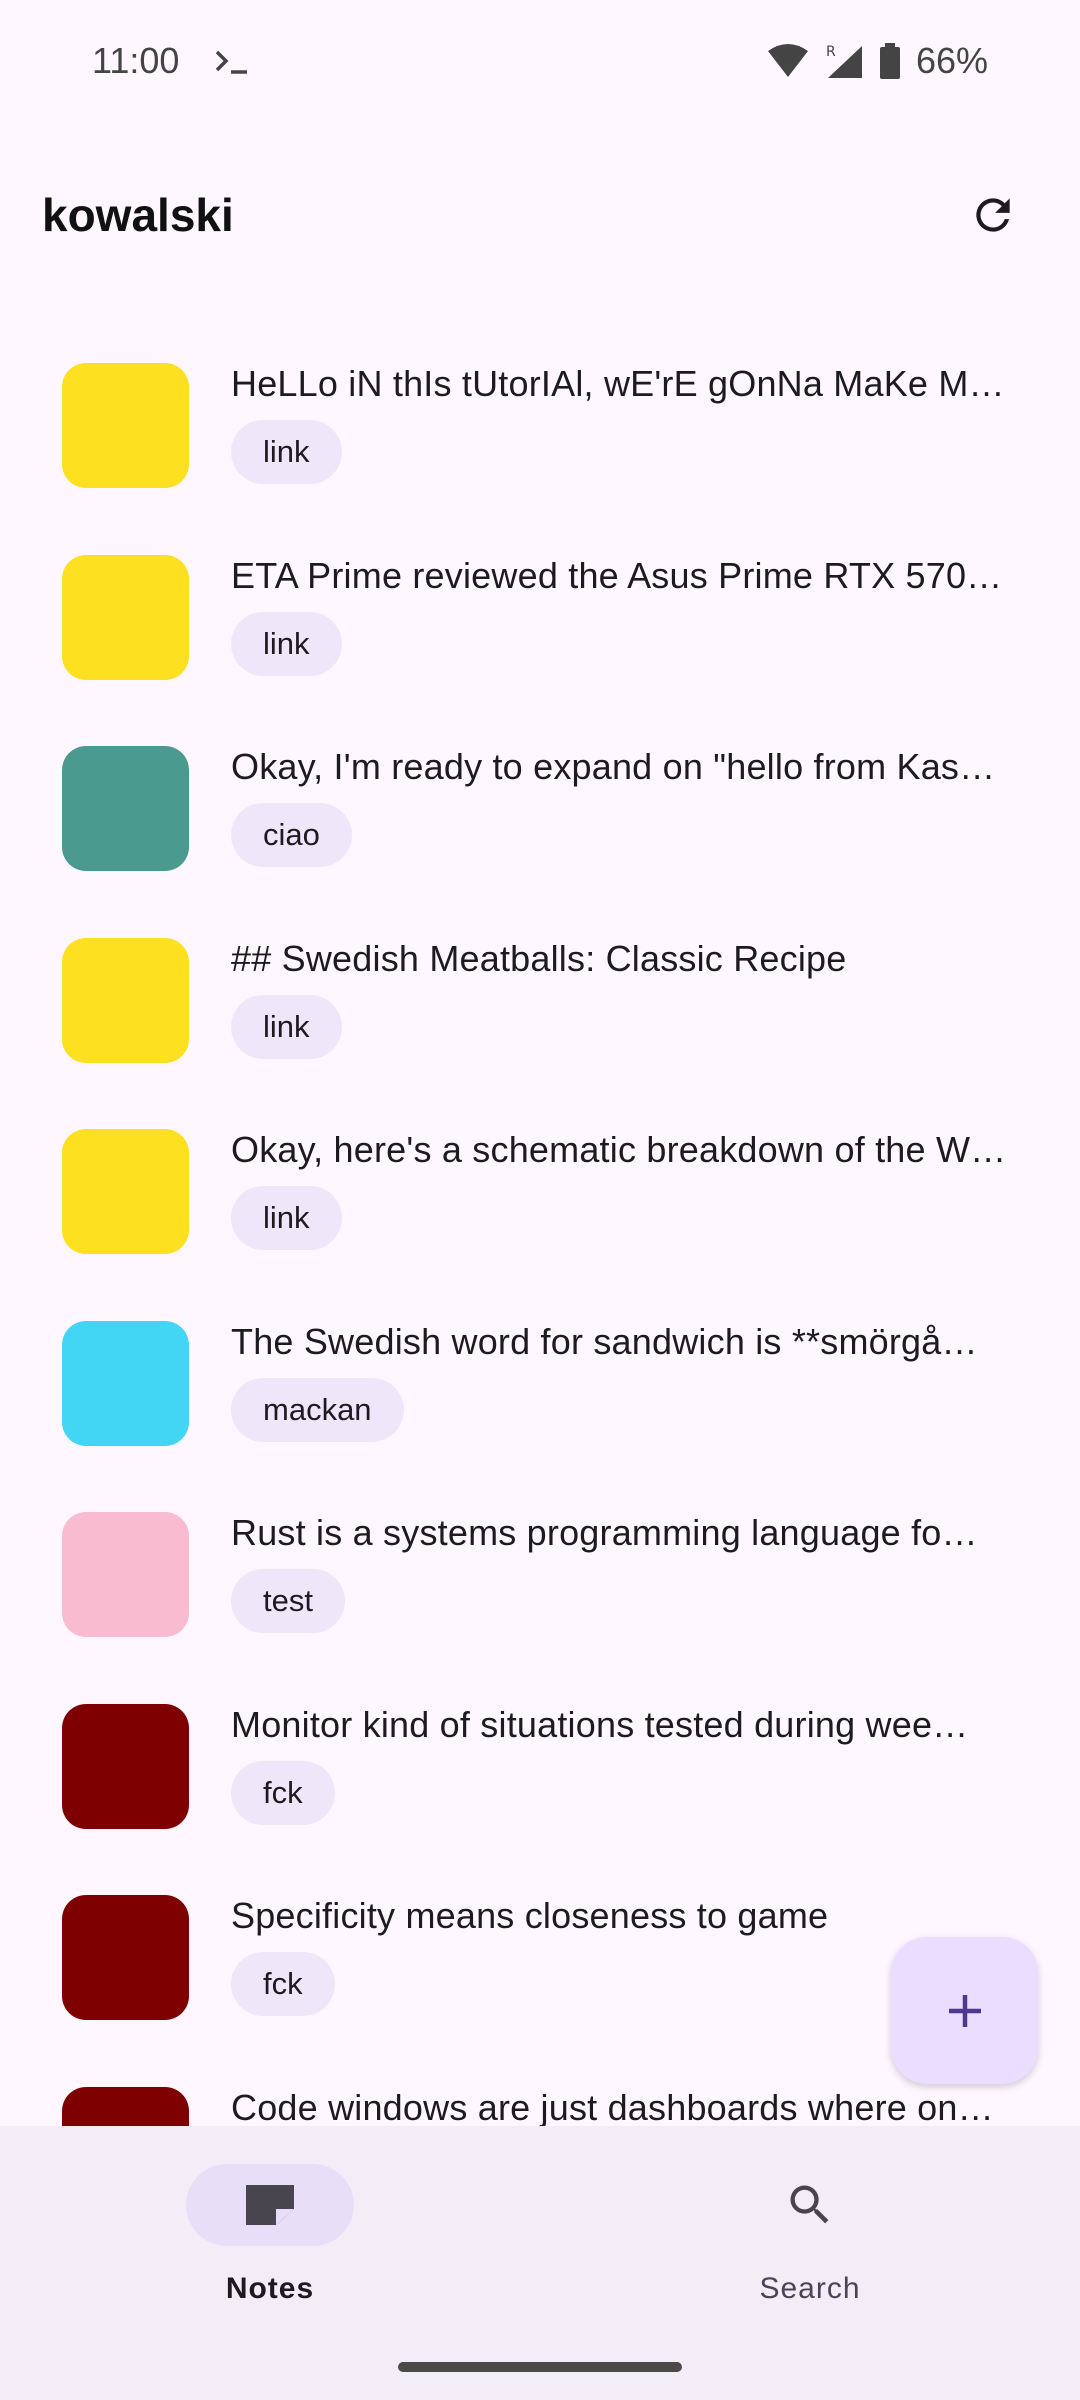  Describe the element at coordinates (317, 1409) in the screenshot. I see `note-tag-chip: mackan` at that location.